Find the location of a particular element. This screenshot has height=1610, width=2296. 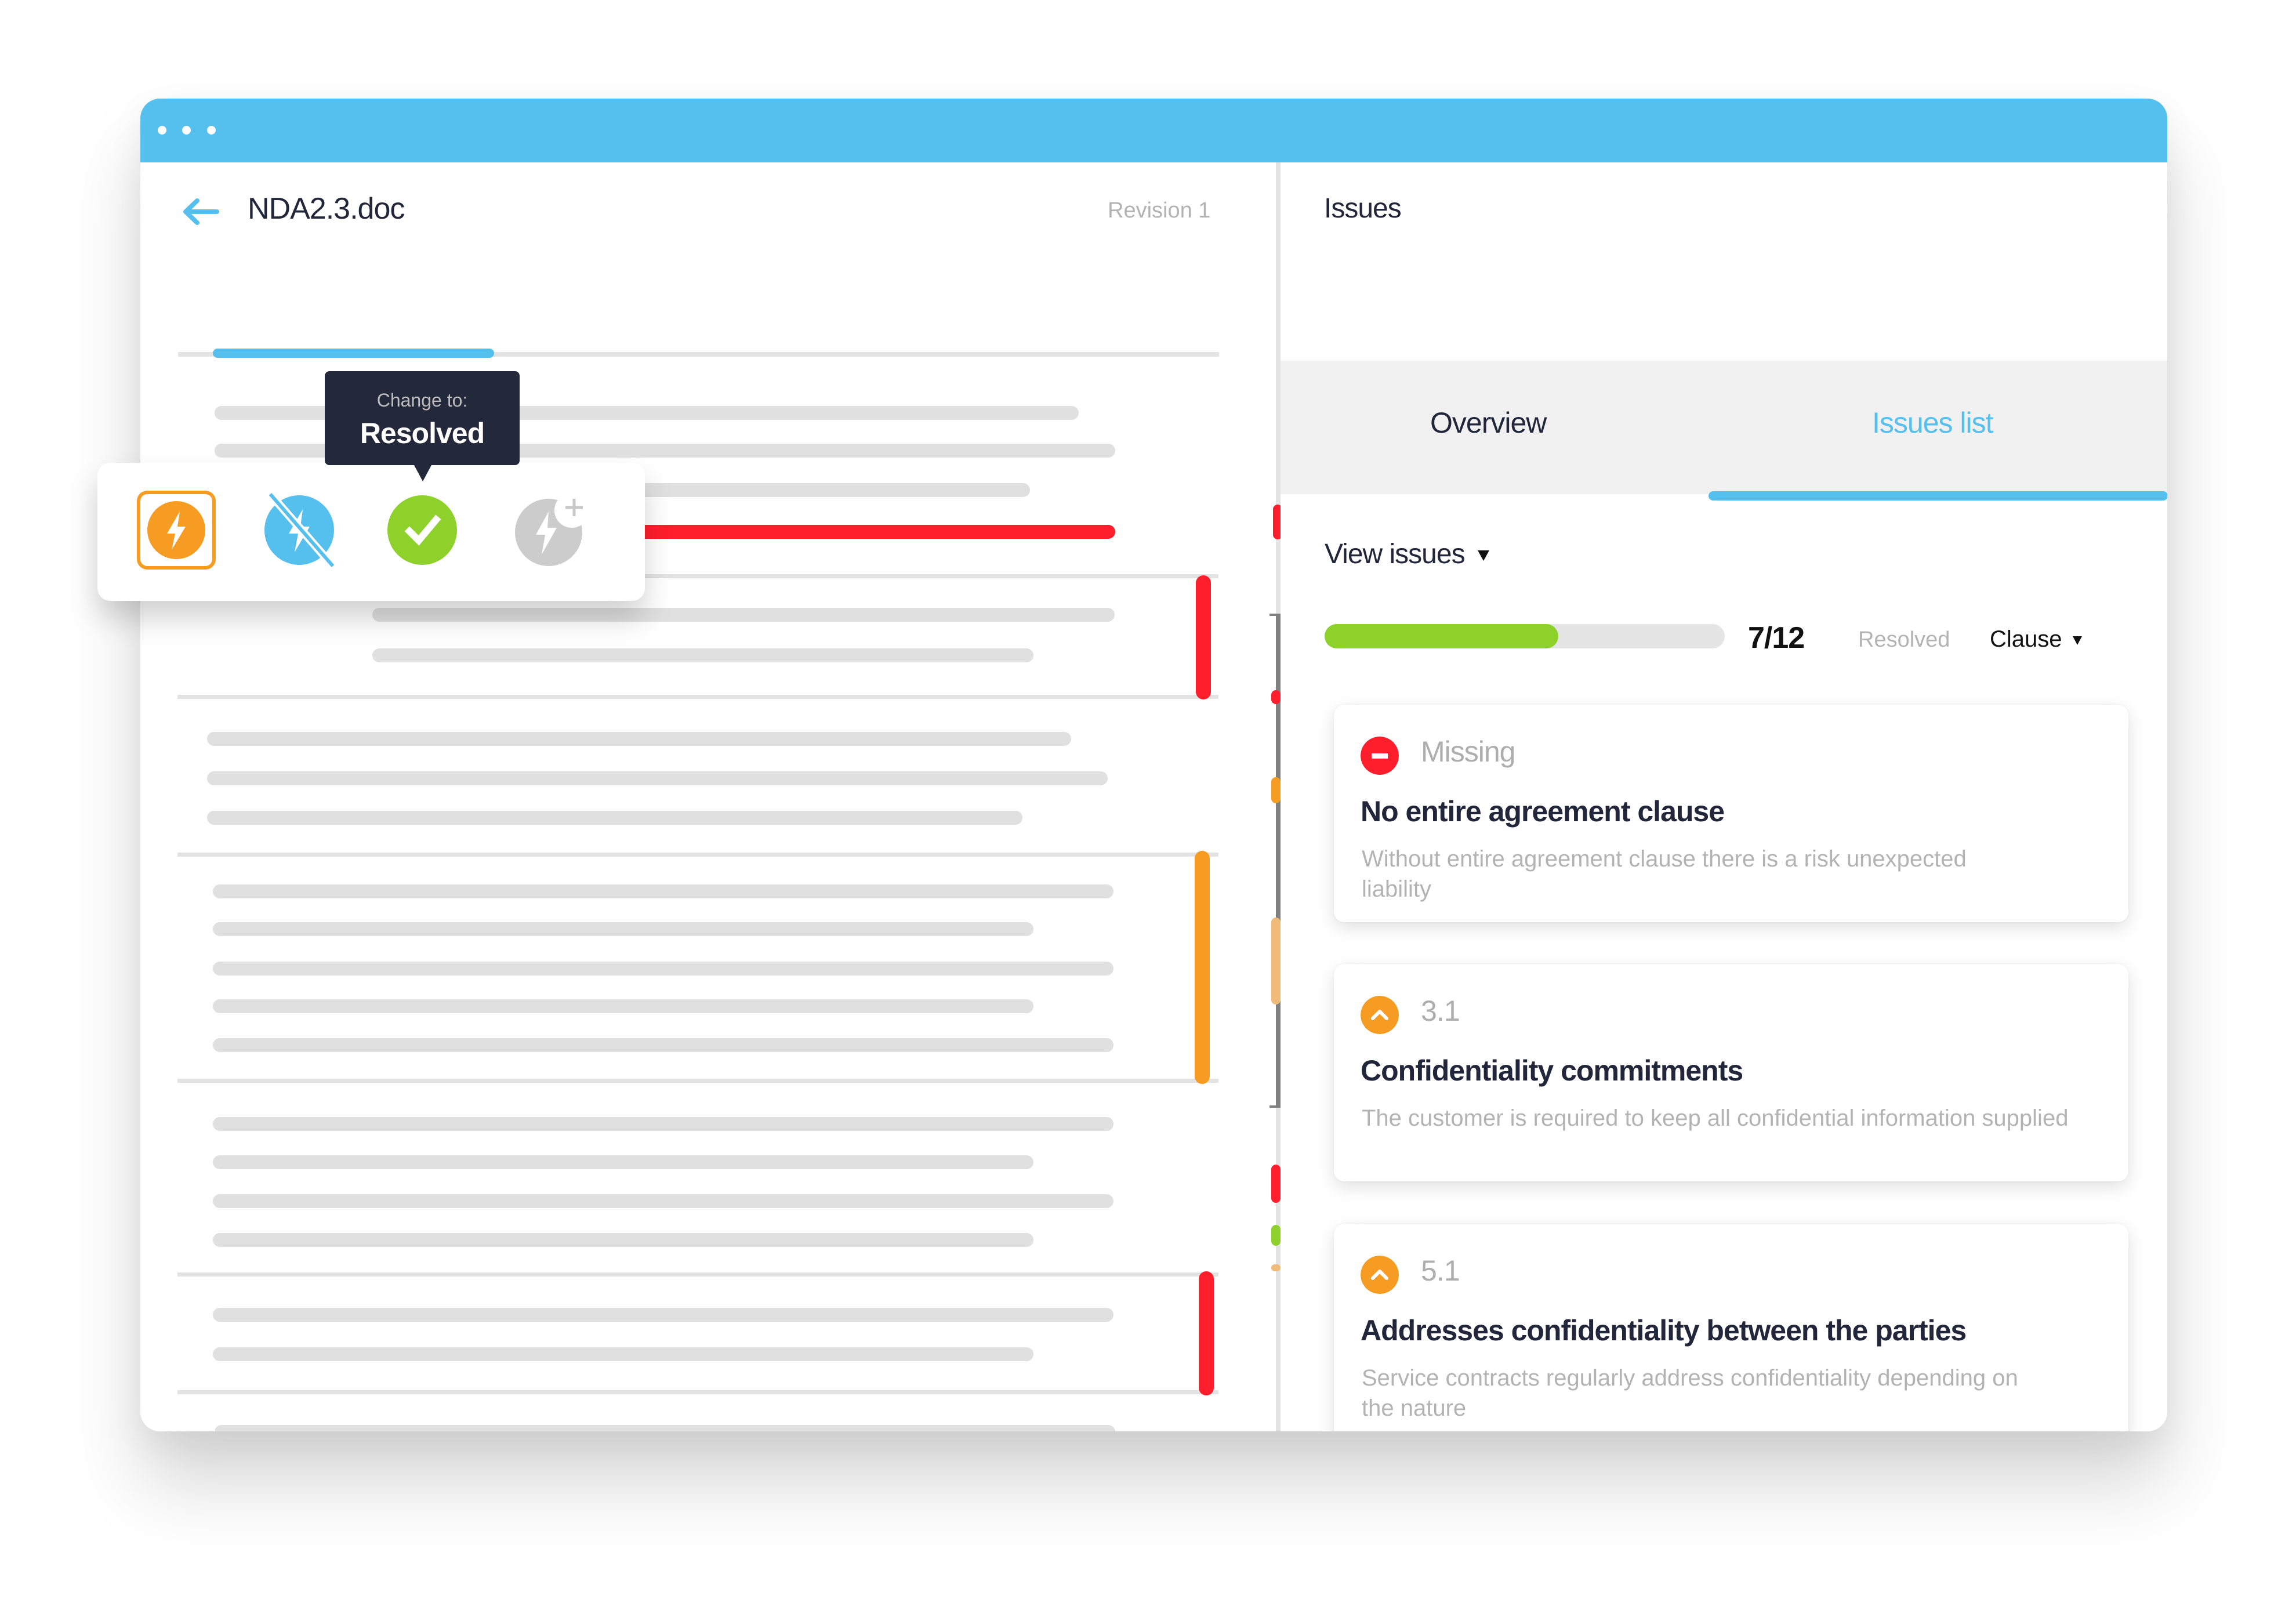

status-option-add is located at coordinates (551, 530).